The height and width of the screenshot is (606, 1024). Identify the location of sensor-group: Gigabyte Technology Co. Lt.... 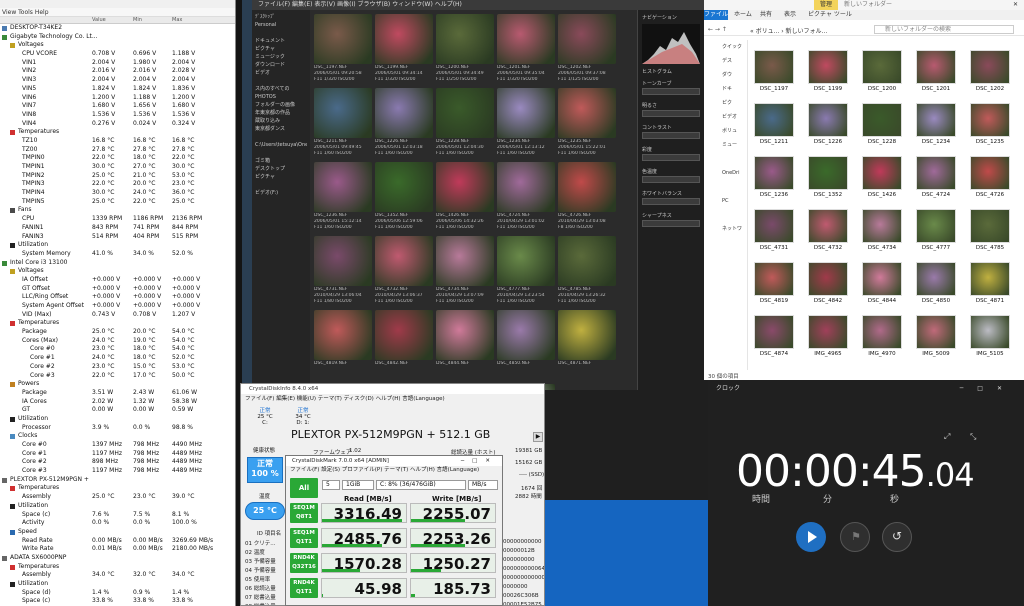
(117, 37).